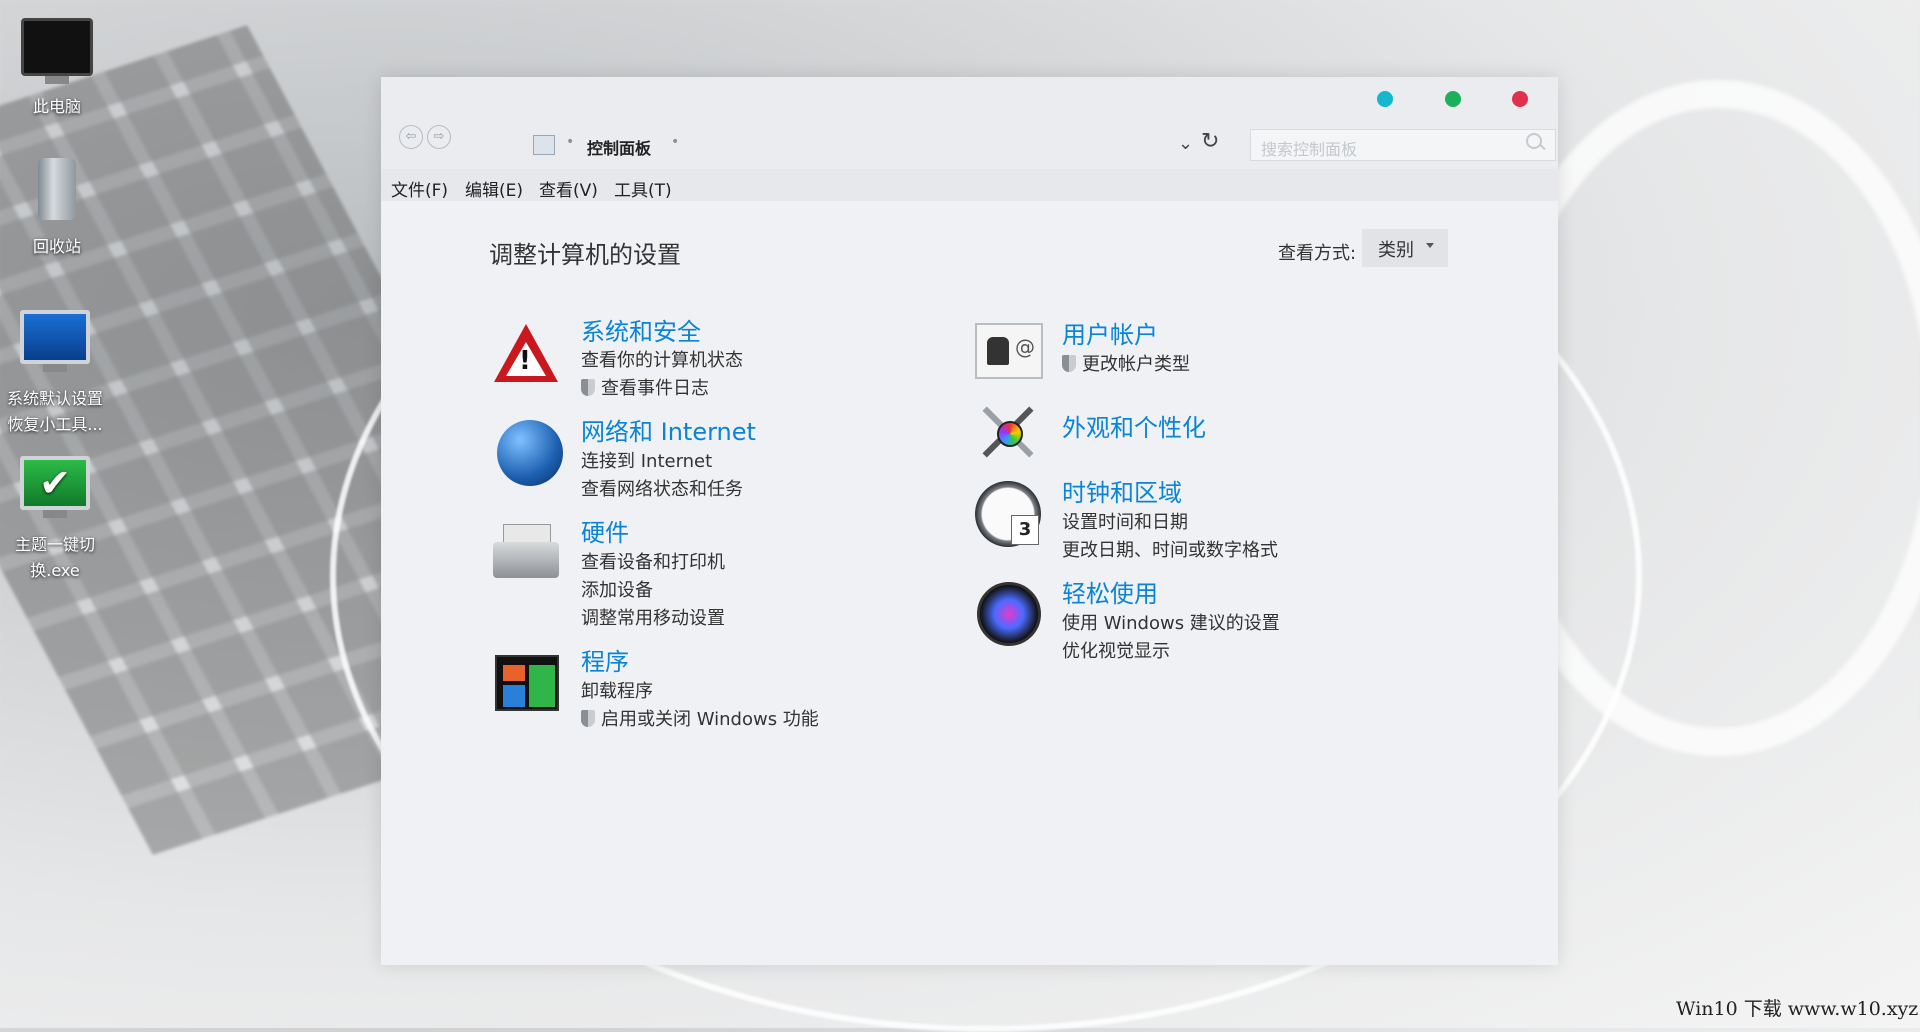 This screenshot has height=1032, width=1920. What do you see at coordinates (55, 570) in the screenshot?
I see `desktop-icon-label: 换.exe` at bounding box center [55, 570].